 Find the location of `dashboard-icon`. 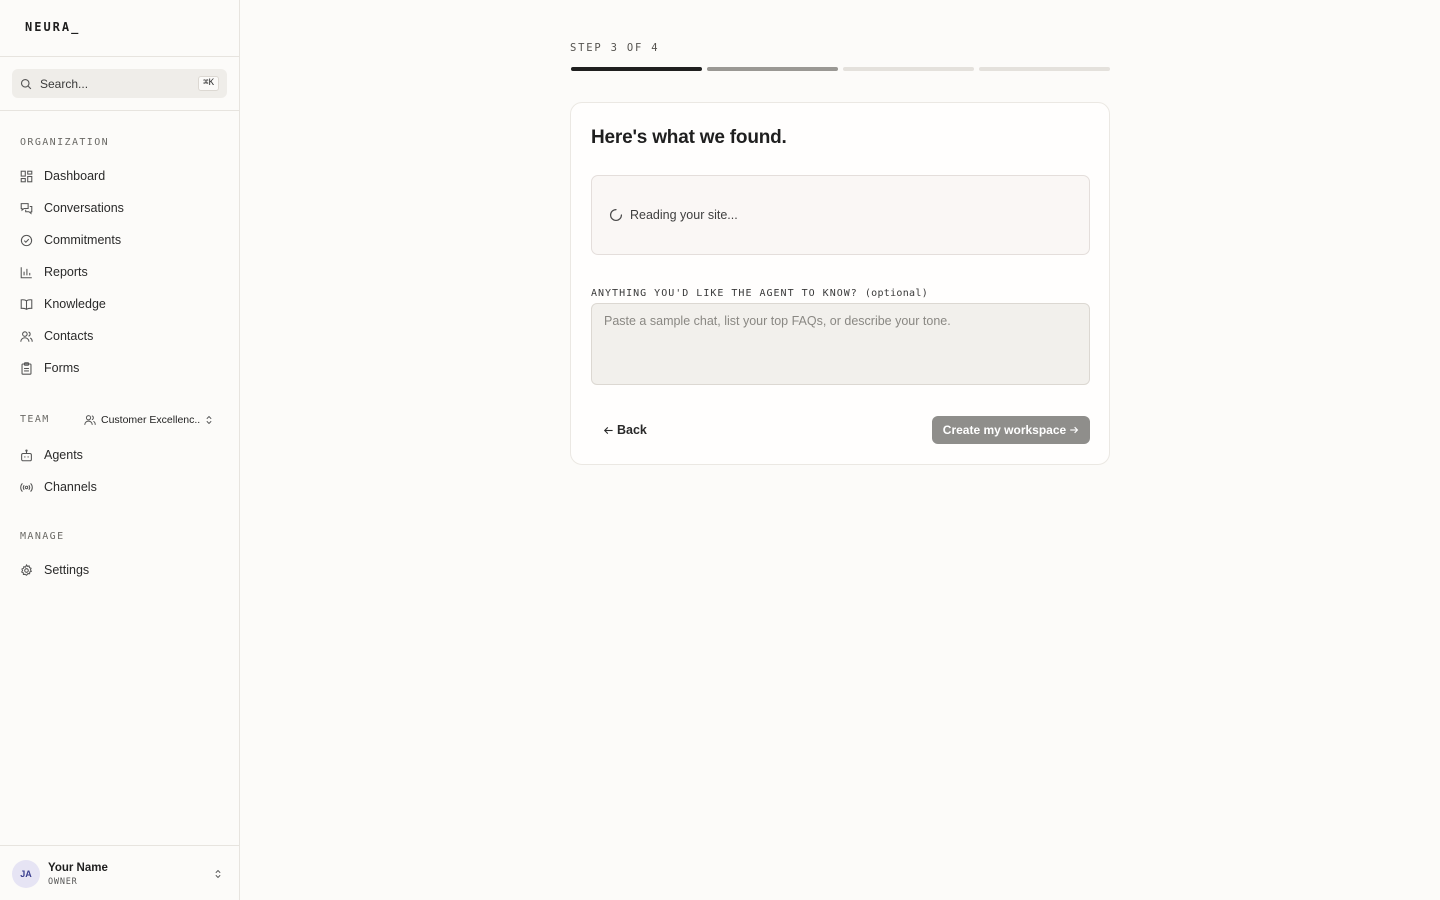

dashboard-icon is located at coordinates (26, 176).